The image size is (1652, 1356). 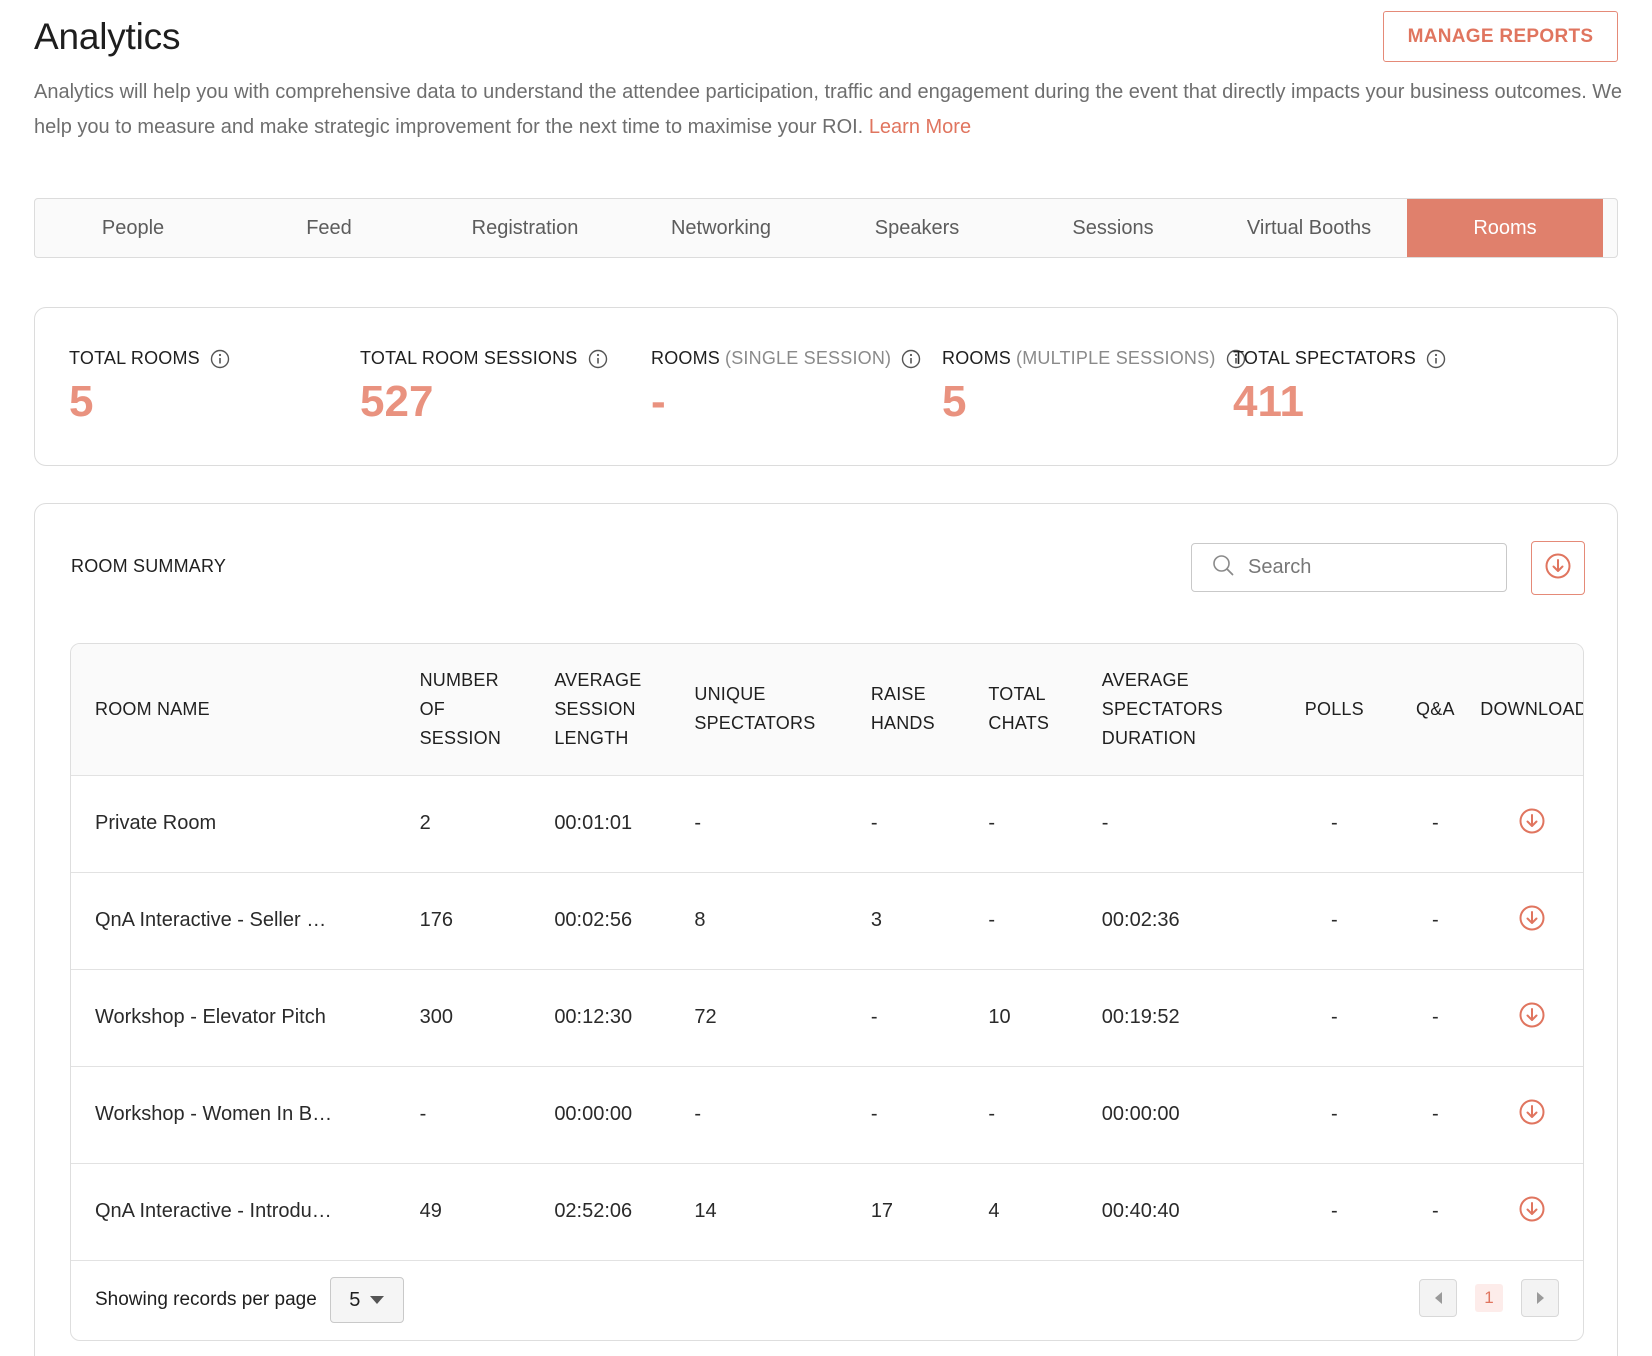 What do you see at coordinates (876, 920) in the screenshot?
I see `cell-raise: 3` at bounding box center [876, 920].